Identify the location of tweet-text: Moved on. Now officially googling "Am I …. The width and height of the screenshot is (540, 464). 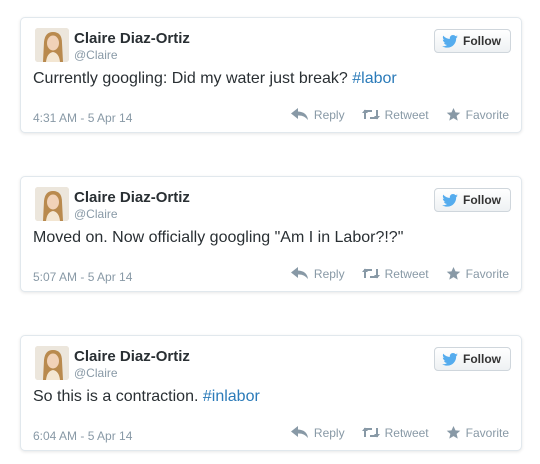
(218, 238).